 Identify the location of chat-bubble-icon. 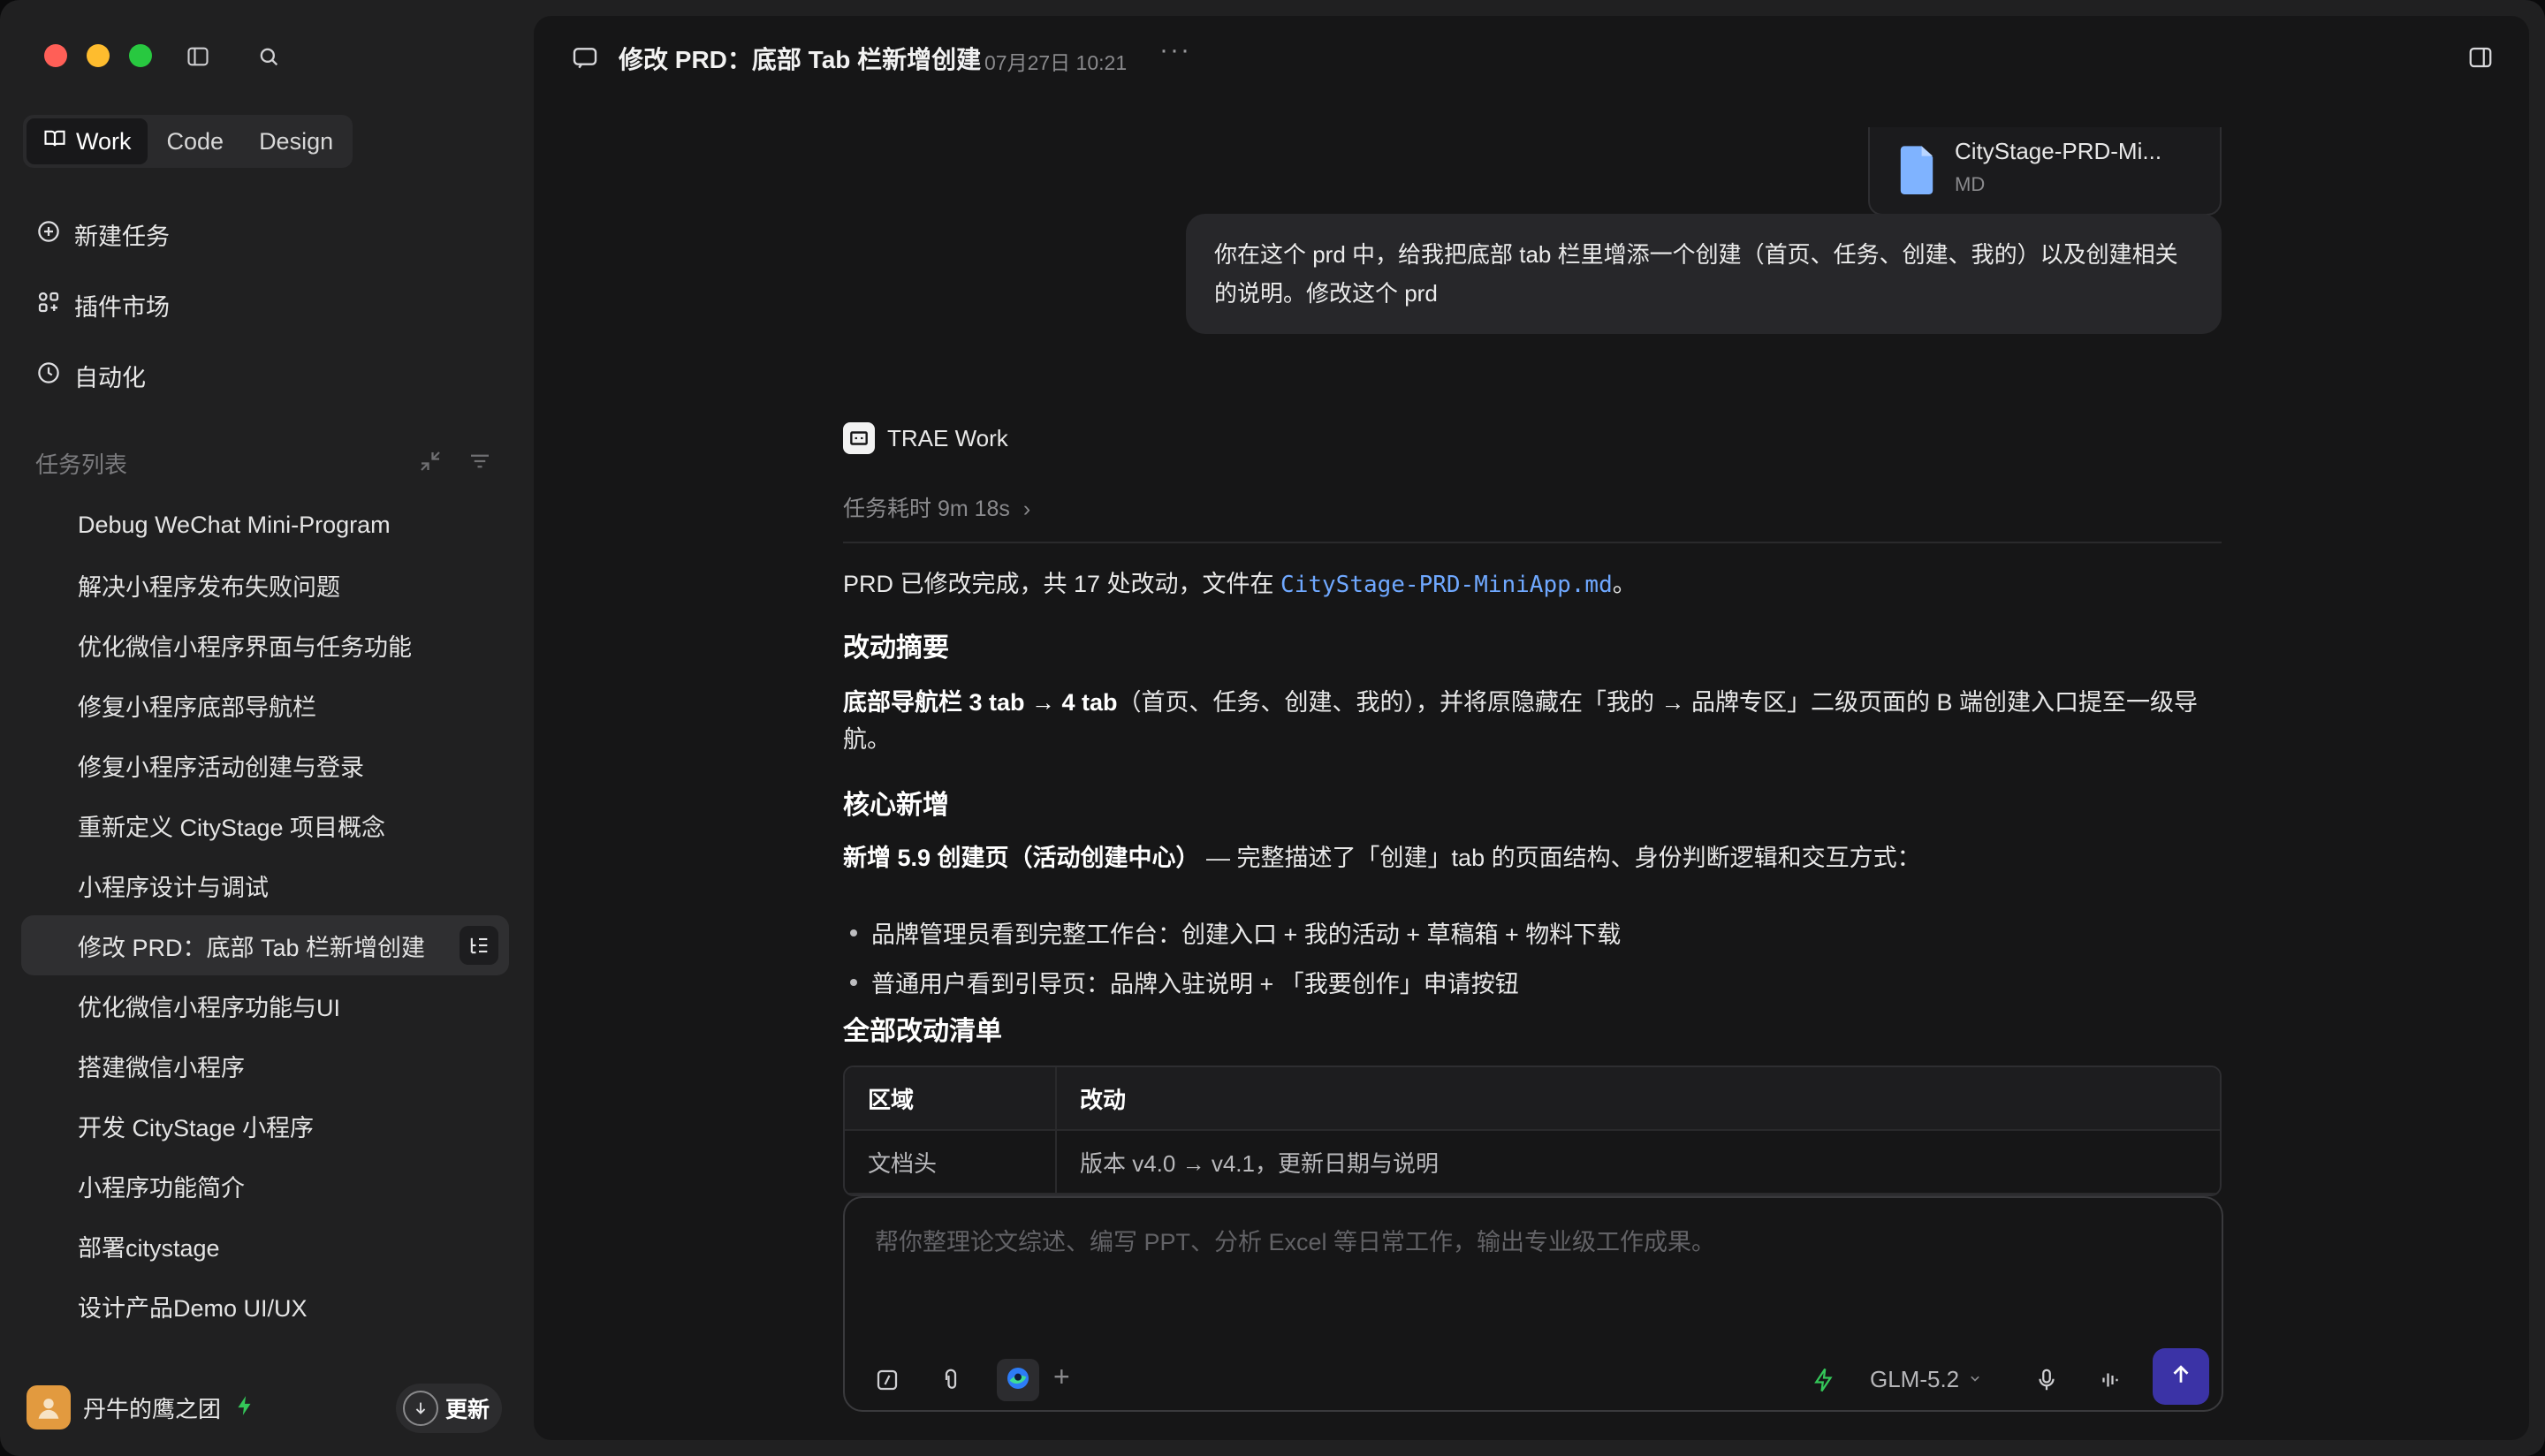
(585, 58).